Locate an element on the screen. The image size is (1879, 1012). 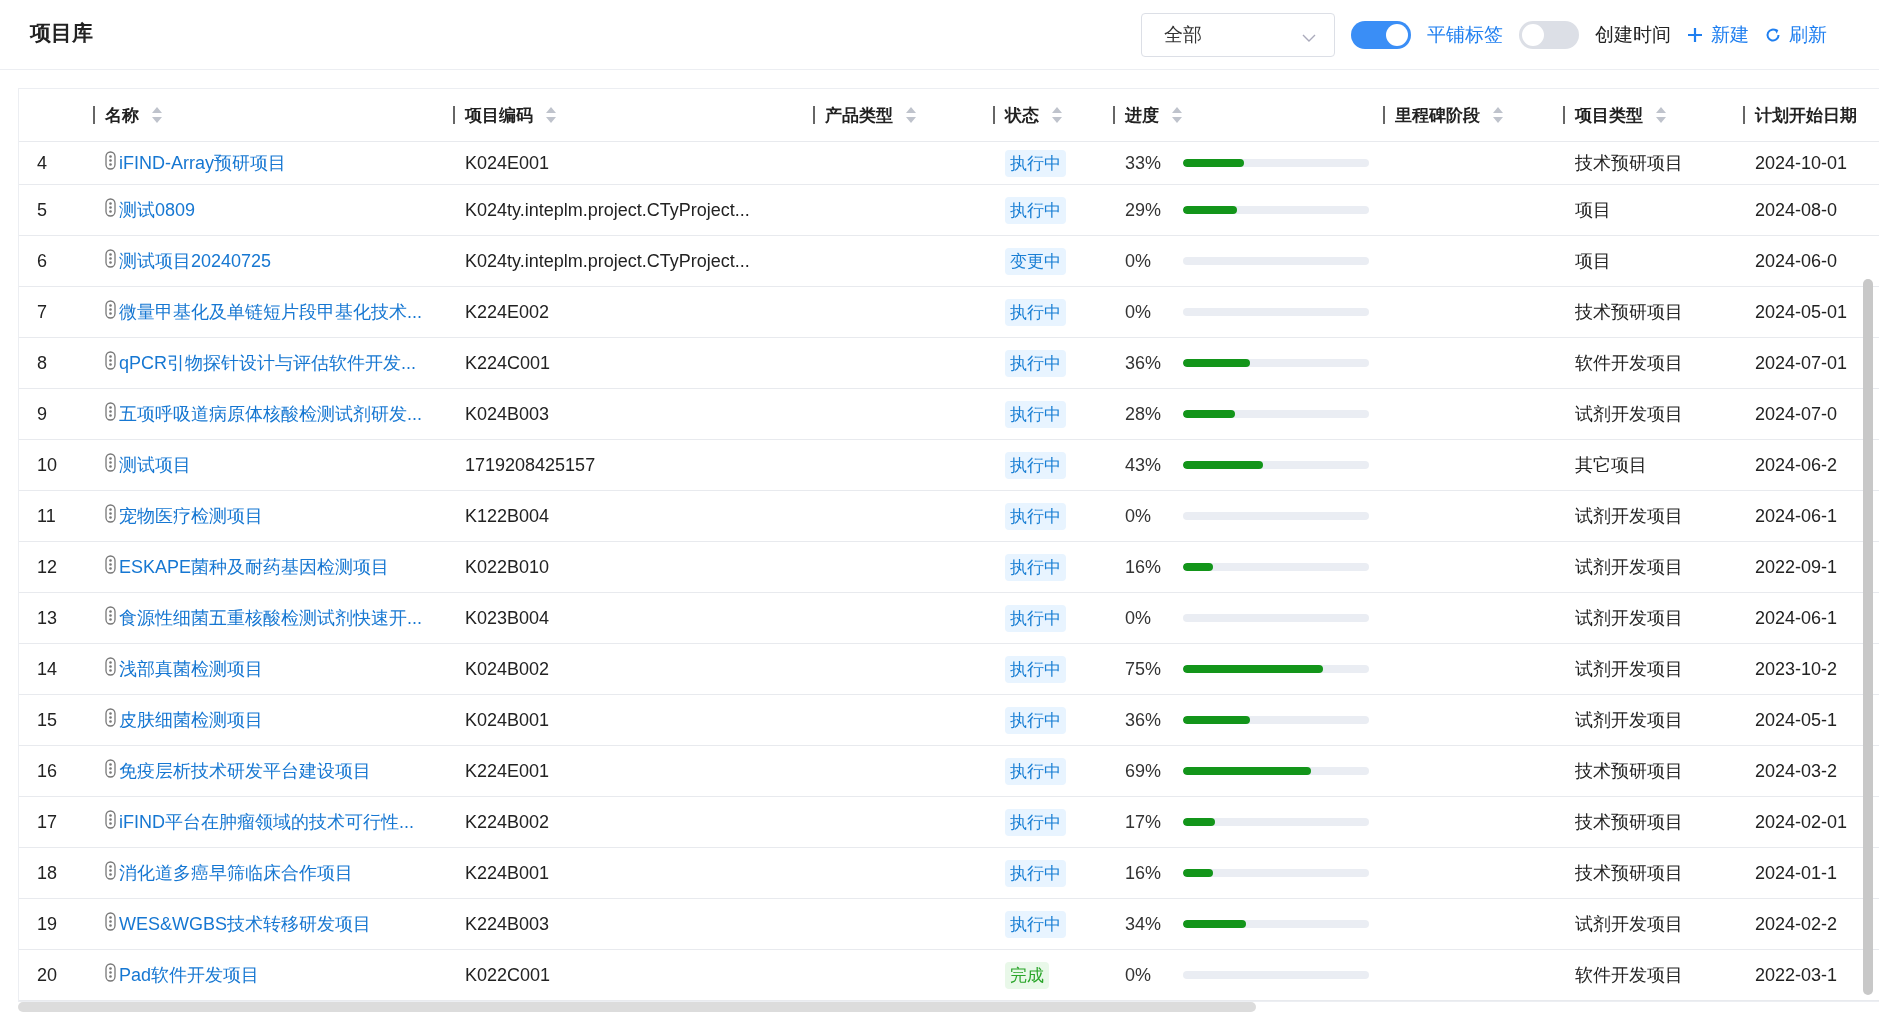
row-number: 20 is located at coordinates (47, 975).